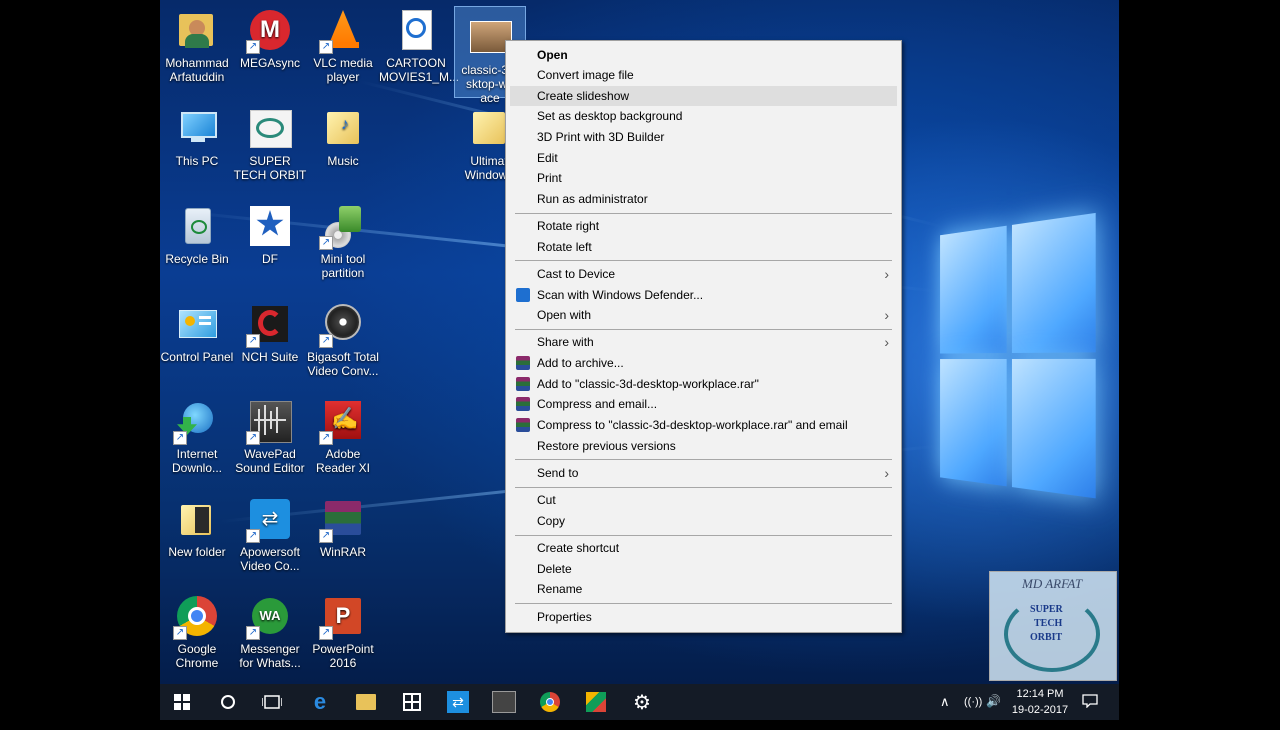 The image size is (1280, 730). I want to click on store-bag-icon, so click(412, 702).